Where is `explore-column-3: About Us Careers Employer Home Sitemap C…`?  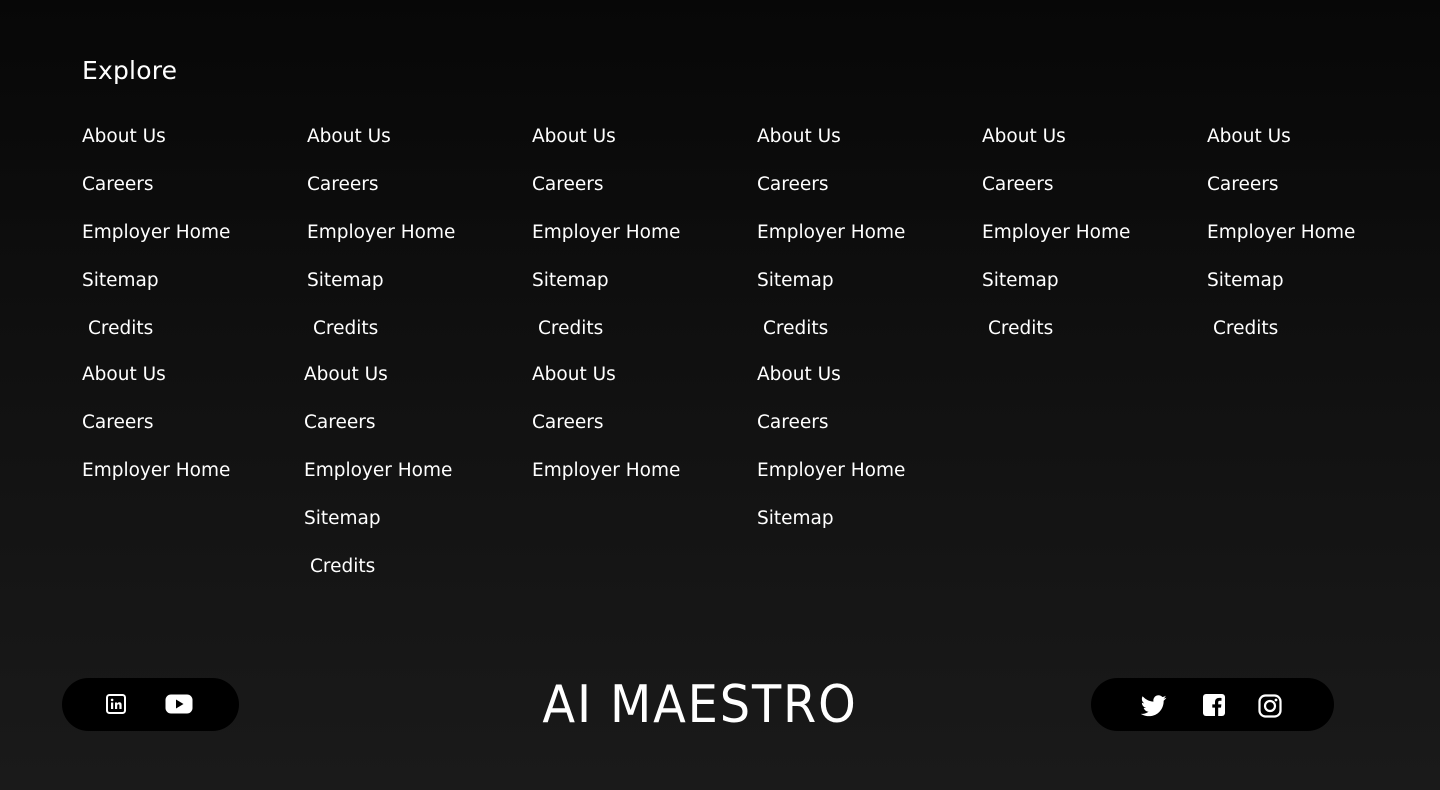 explore-column-3: About Us Careers Employer Home Sitemap C… is located at coordinates (606, 233).